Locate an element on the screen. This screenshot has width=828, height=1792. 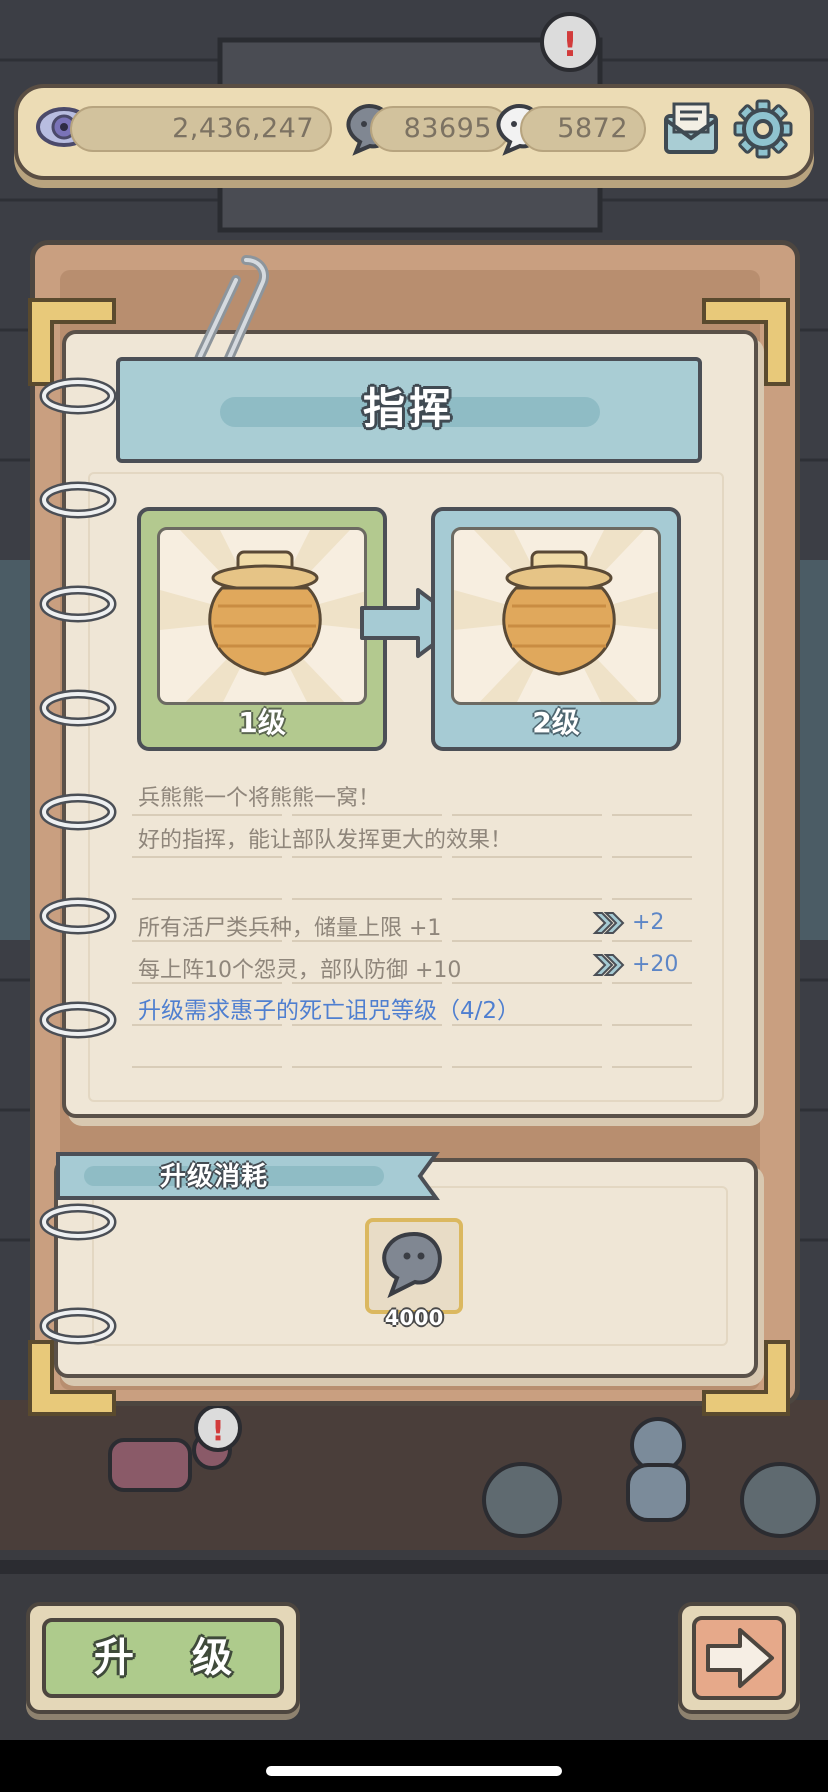
next-page-button is located at coordinates (739, 1658).